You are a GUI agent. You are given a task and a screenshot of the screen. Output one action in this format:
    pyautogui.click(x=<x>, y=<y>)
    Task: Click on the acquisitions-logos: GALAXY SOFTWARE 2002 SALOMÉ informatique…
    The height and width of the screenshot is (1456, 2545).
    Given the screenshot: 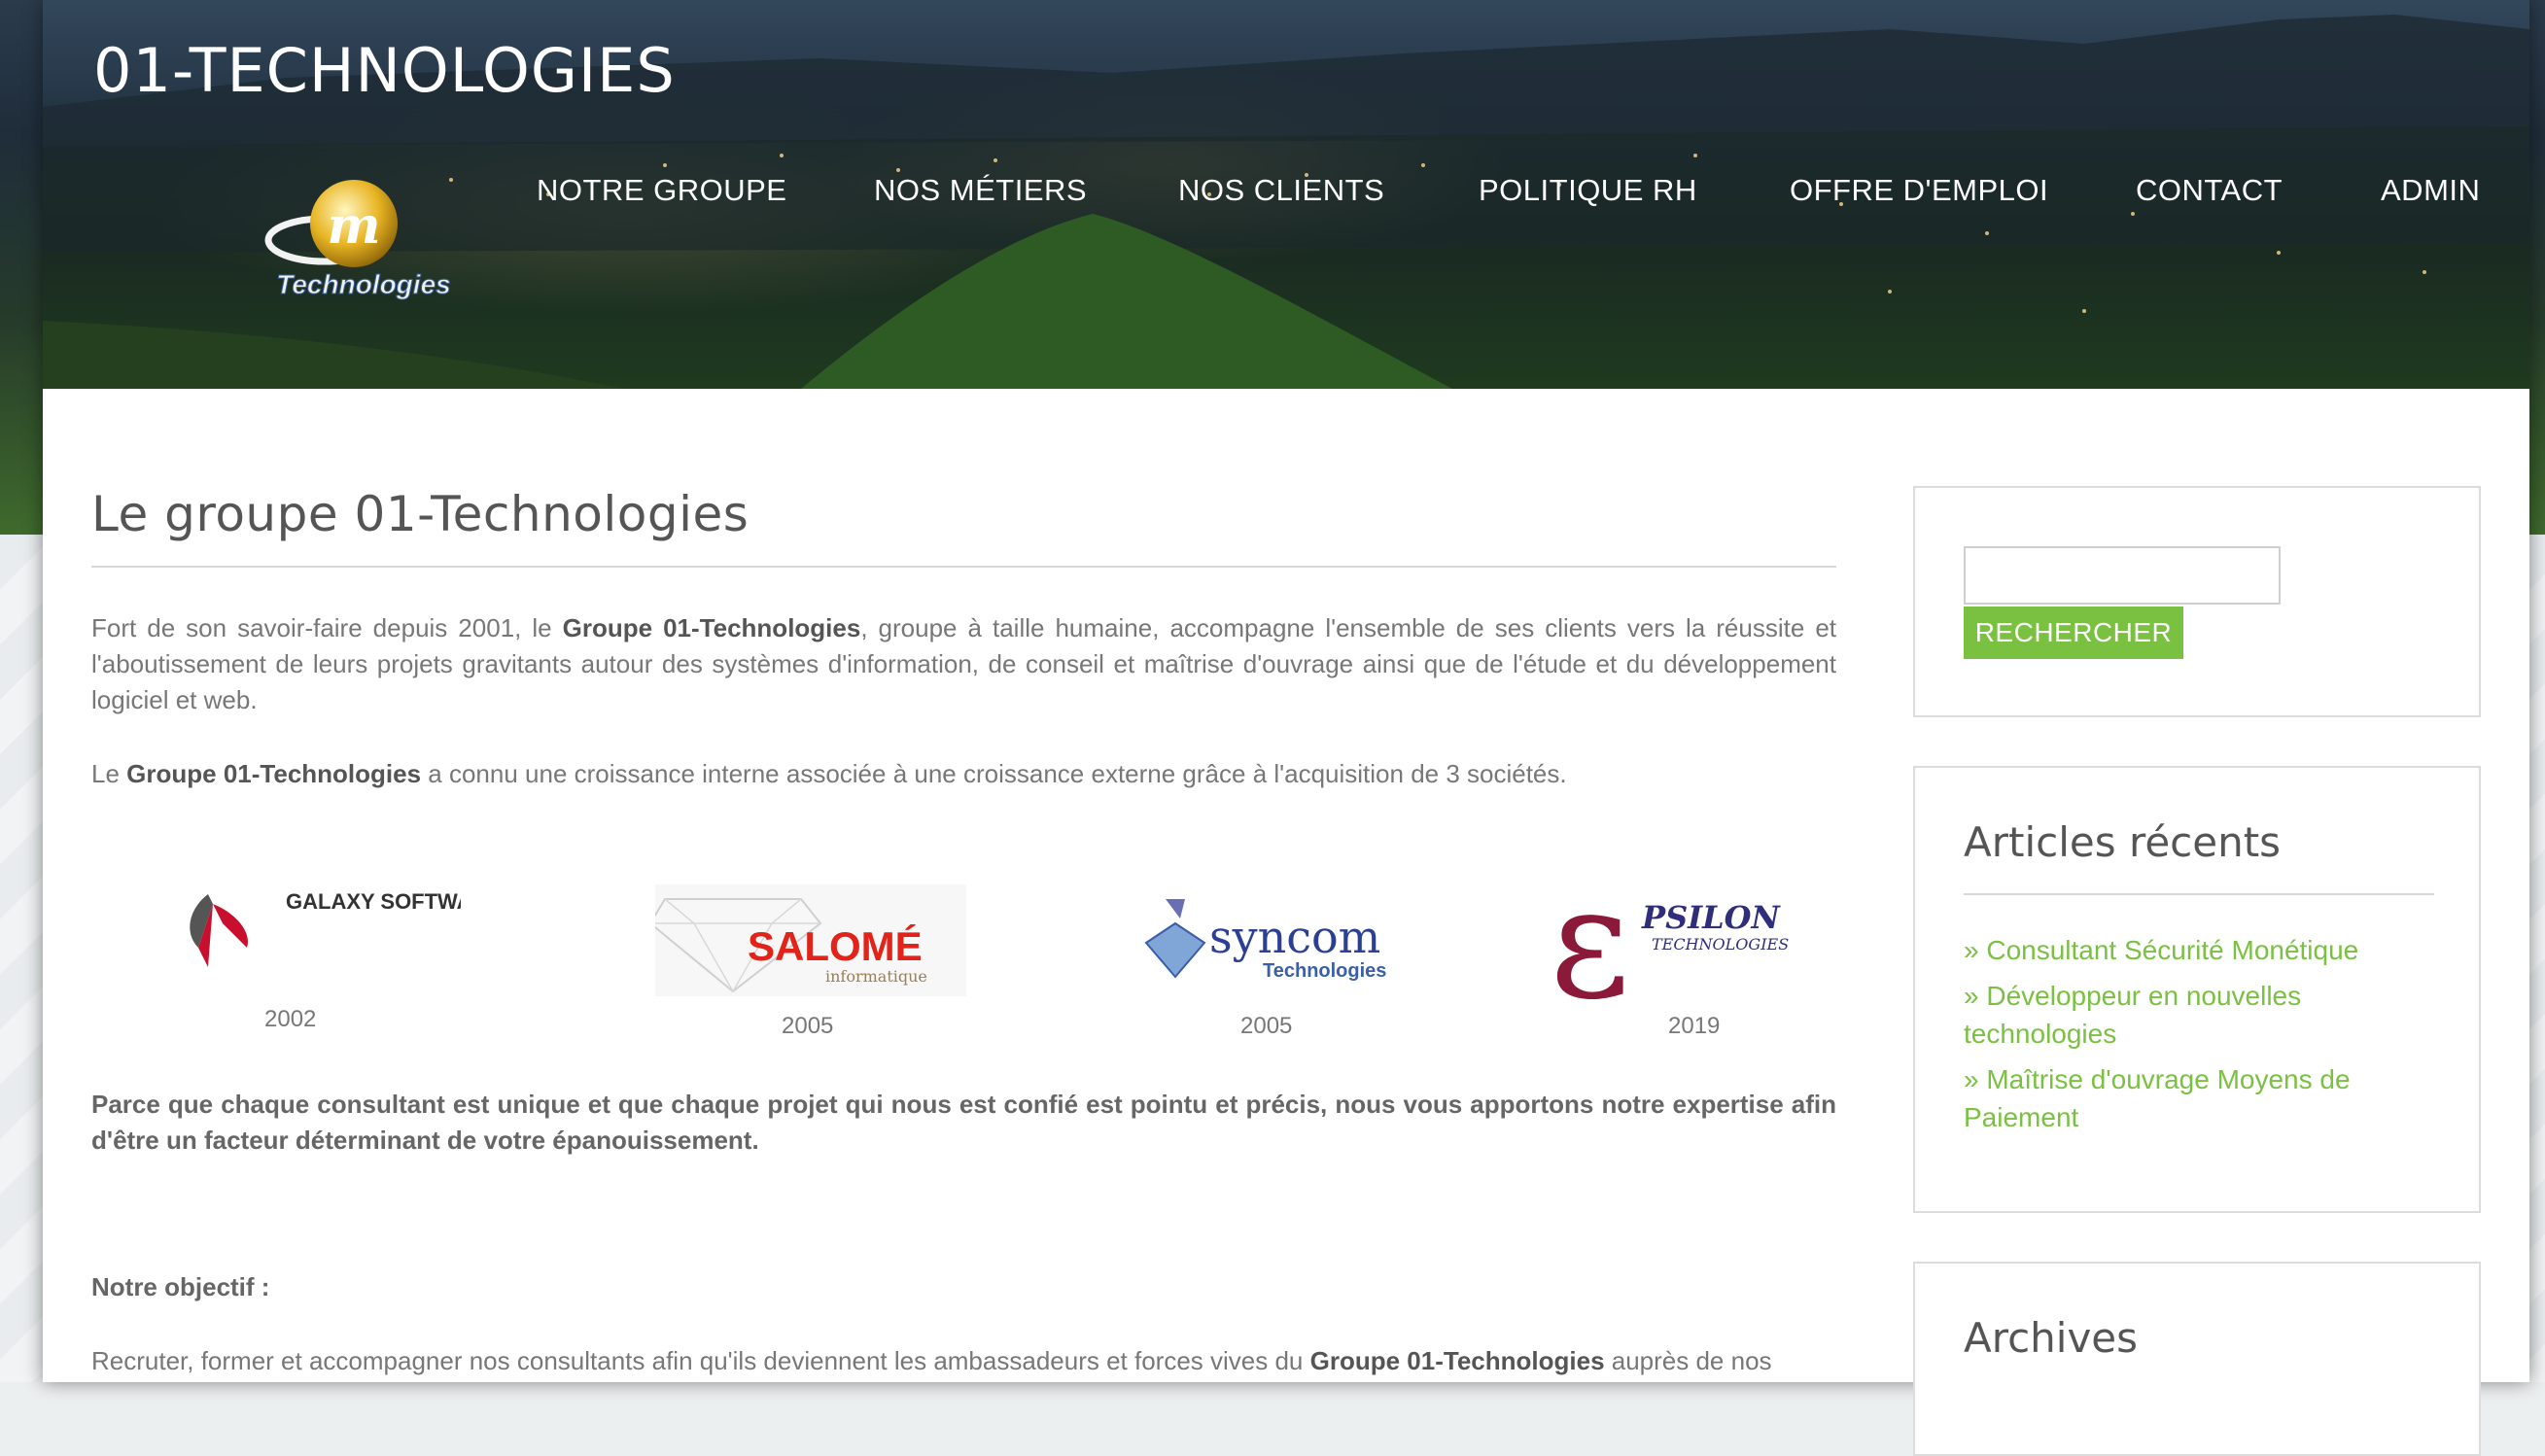 What is the action you would take?
    pyautogui.click(x=963, y=943)
    